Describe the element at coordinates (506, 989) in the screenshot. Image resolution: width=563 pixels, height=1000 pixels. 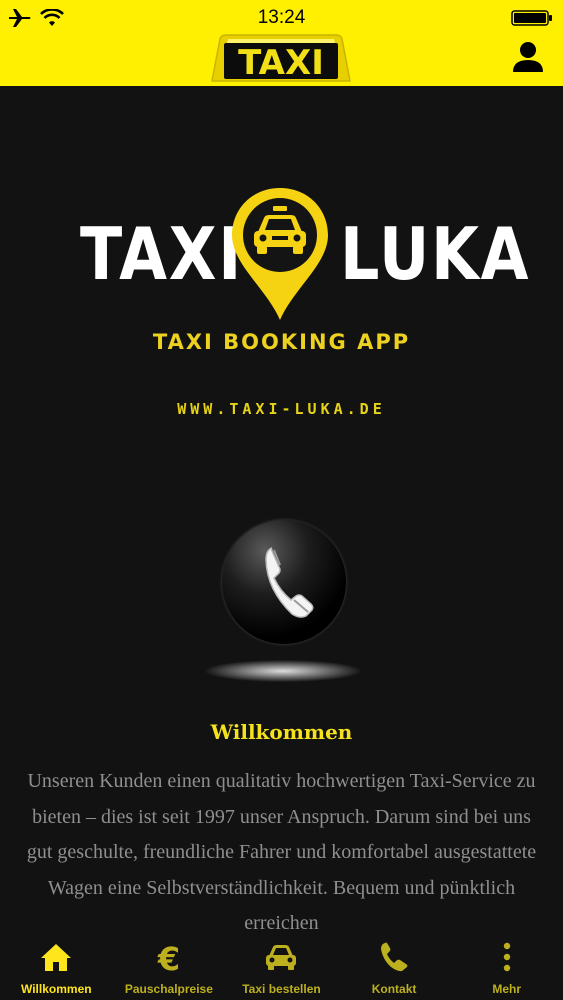
I see `tab-label: Mehr` at that location.